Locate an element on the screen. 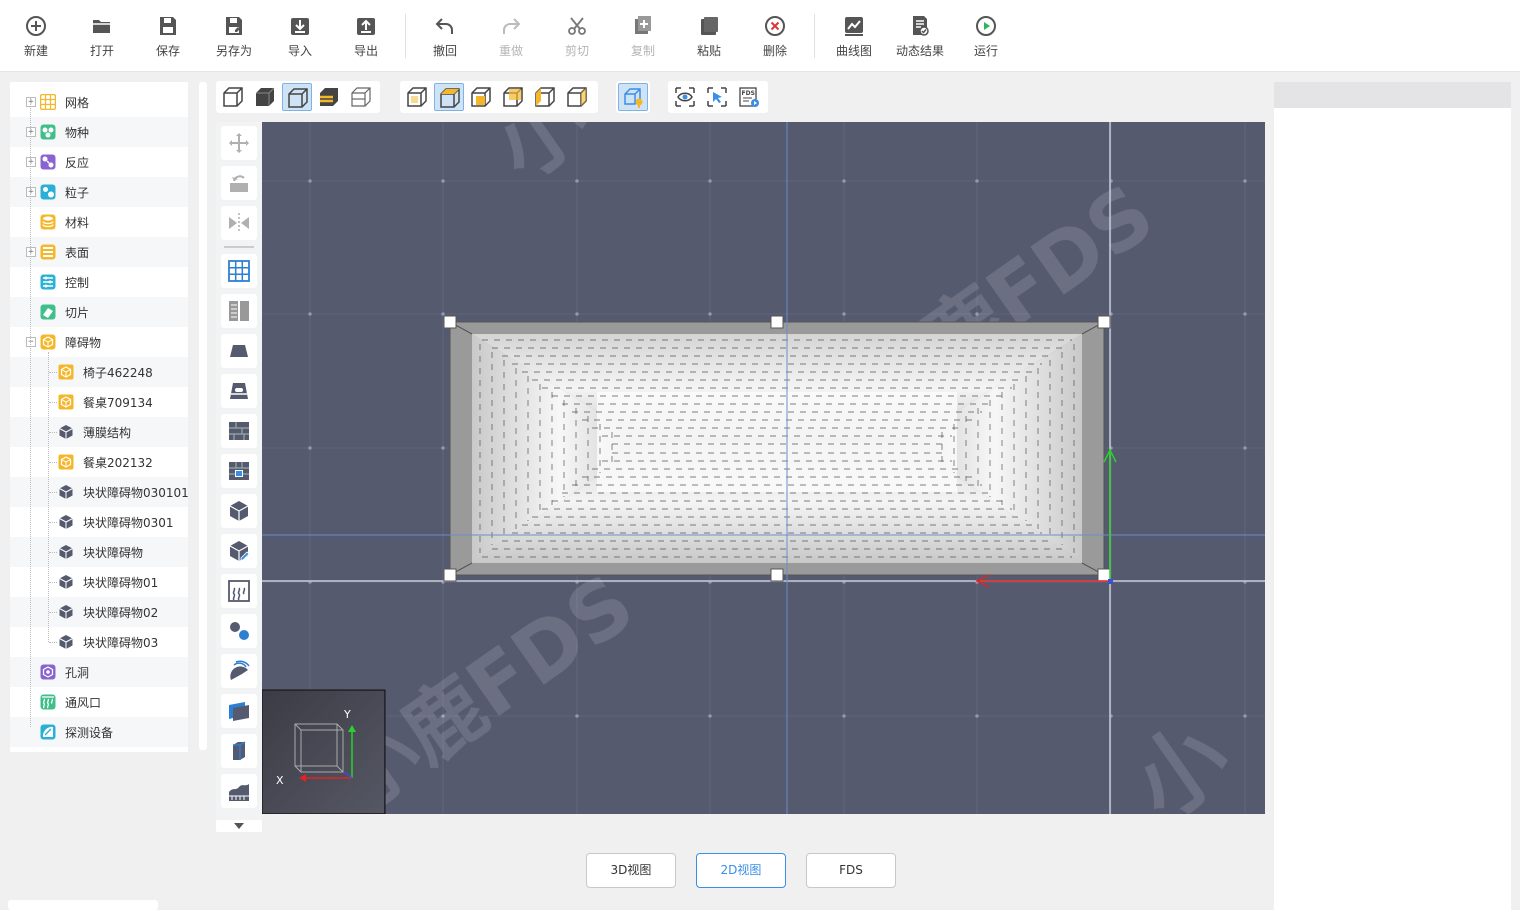  export-button: 导出 is located at coordinates (366, 37).